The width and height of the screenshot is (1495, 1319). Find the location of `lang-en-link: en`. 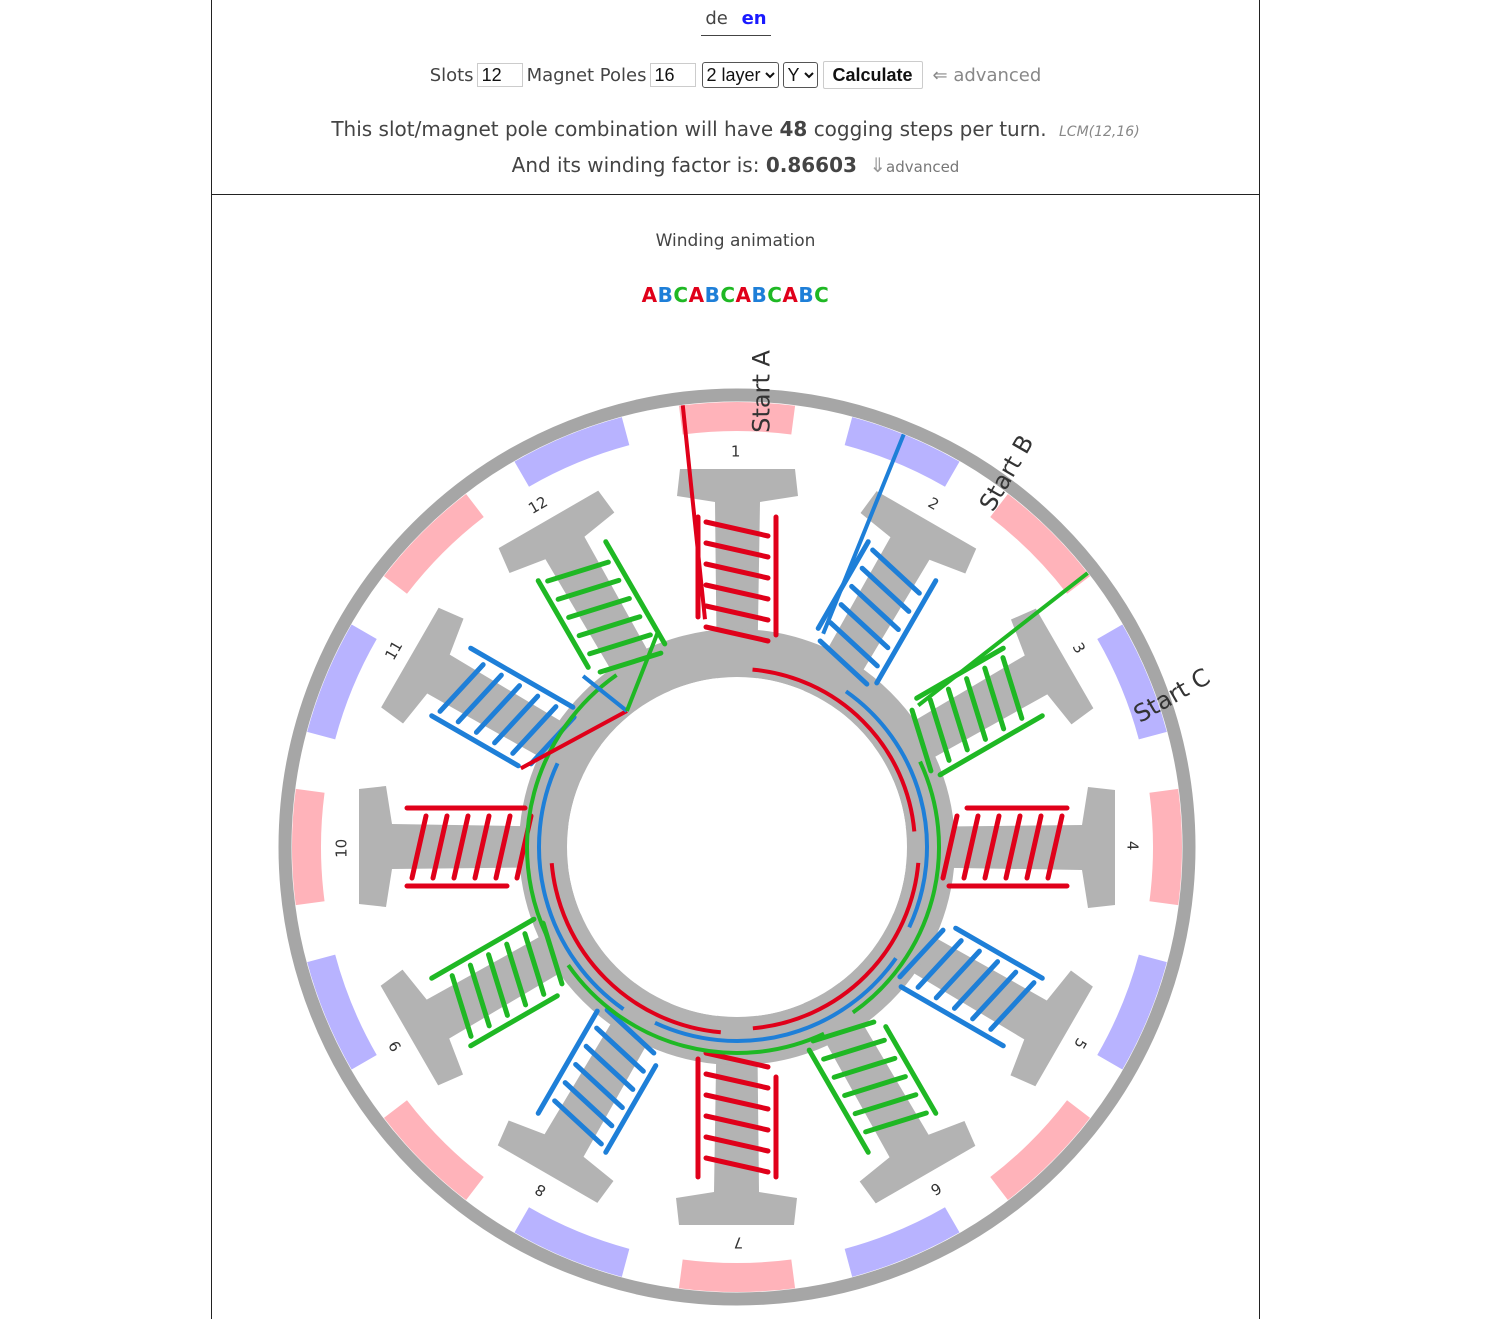

lang-en-link: en is located at coordinates (754, 18).